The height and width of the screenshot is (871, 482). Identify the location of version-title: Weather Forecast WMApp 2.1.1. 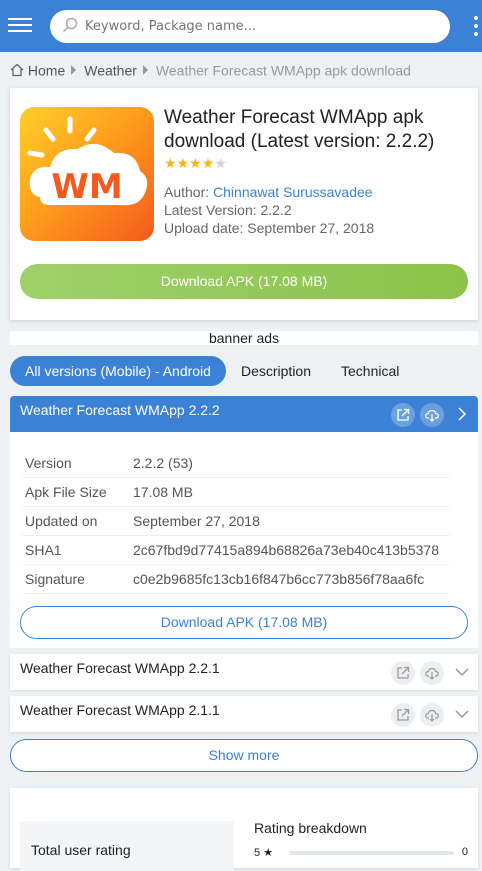
(120, 710).